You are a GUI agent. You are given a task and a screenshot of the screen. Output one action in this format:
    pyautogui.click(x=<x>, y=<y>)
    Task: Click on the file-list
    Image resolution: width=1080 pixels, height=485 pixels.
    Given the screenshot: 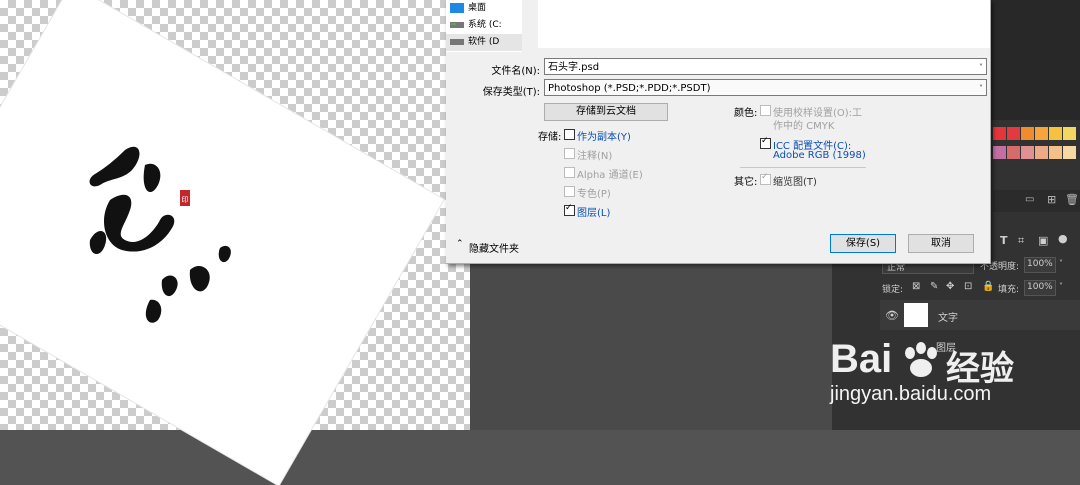 What is the action you would take?
    pyautogui.click(x=764, y=24)
    